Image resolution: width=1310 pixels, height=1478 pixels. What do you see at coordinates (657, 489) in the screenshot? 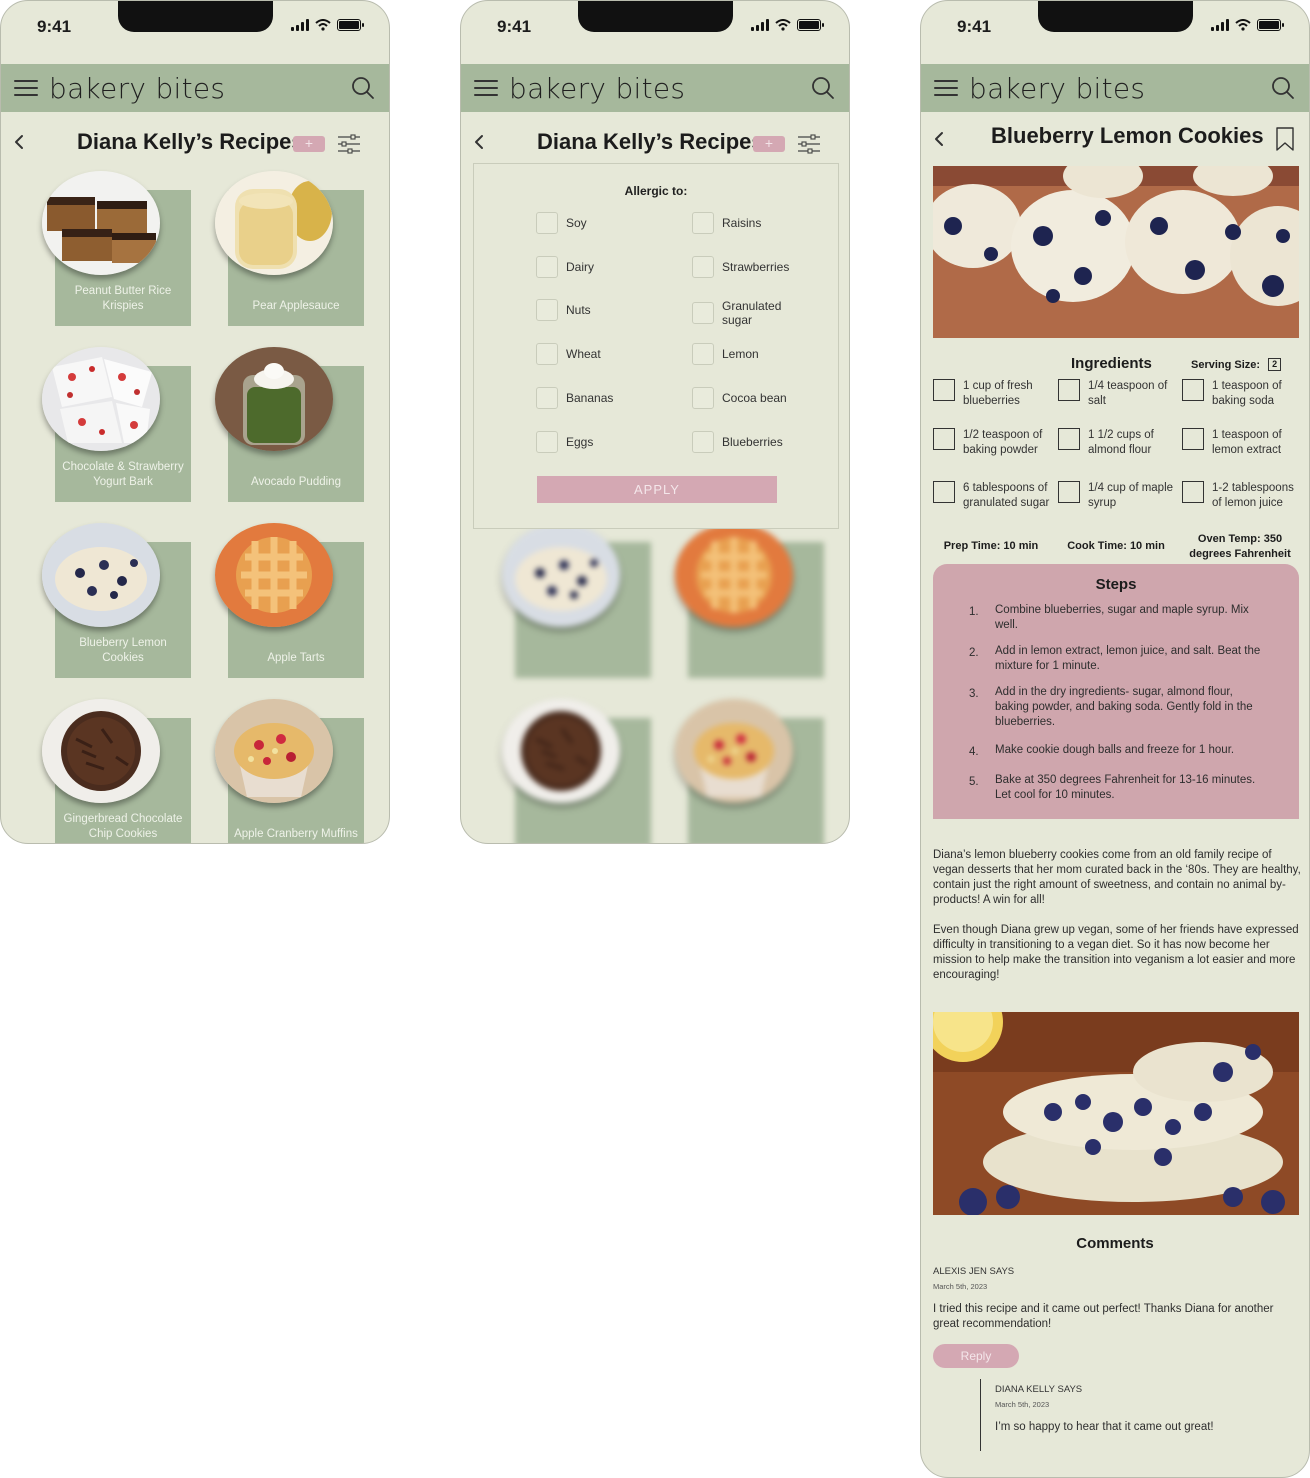
I see `apply-button: APPLY` at bounding box center [657, 489].